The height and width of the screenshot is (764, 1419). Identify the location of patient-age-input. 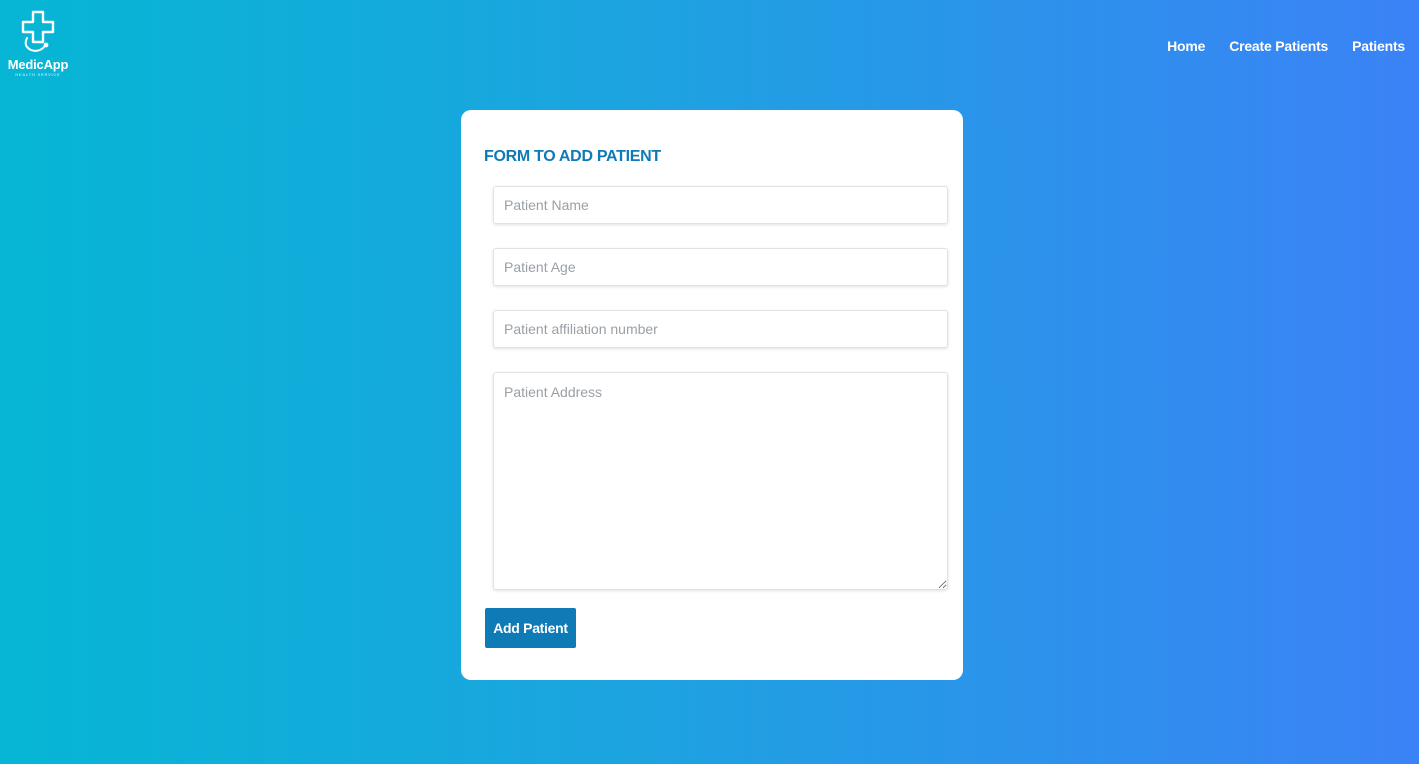
(720, 267).